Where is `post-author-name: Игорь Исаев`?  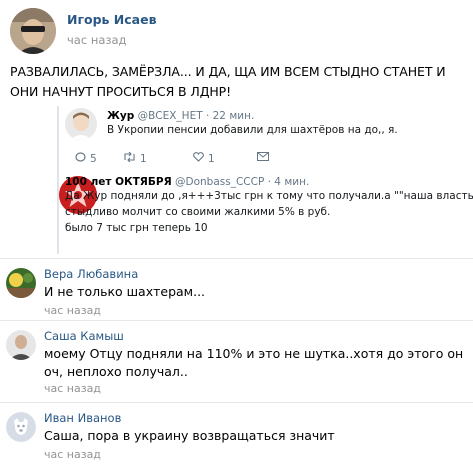 post-author-name: Игорь Исаев is located at coordinates (111, 19).